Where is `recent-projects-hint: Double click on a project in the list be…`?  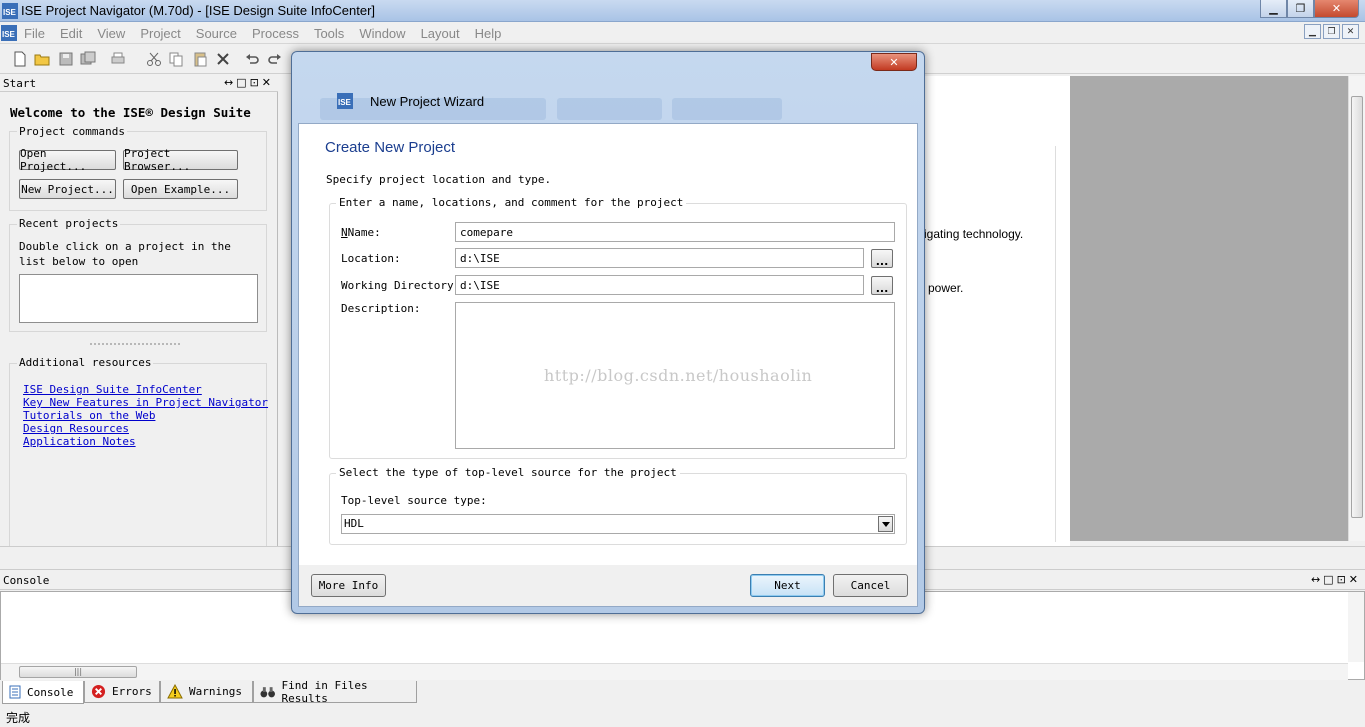
recent-projects-hint: Double click on a project in the list be… is located at coordinates (125, 254).